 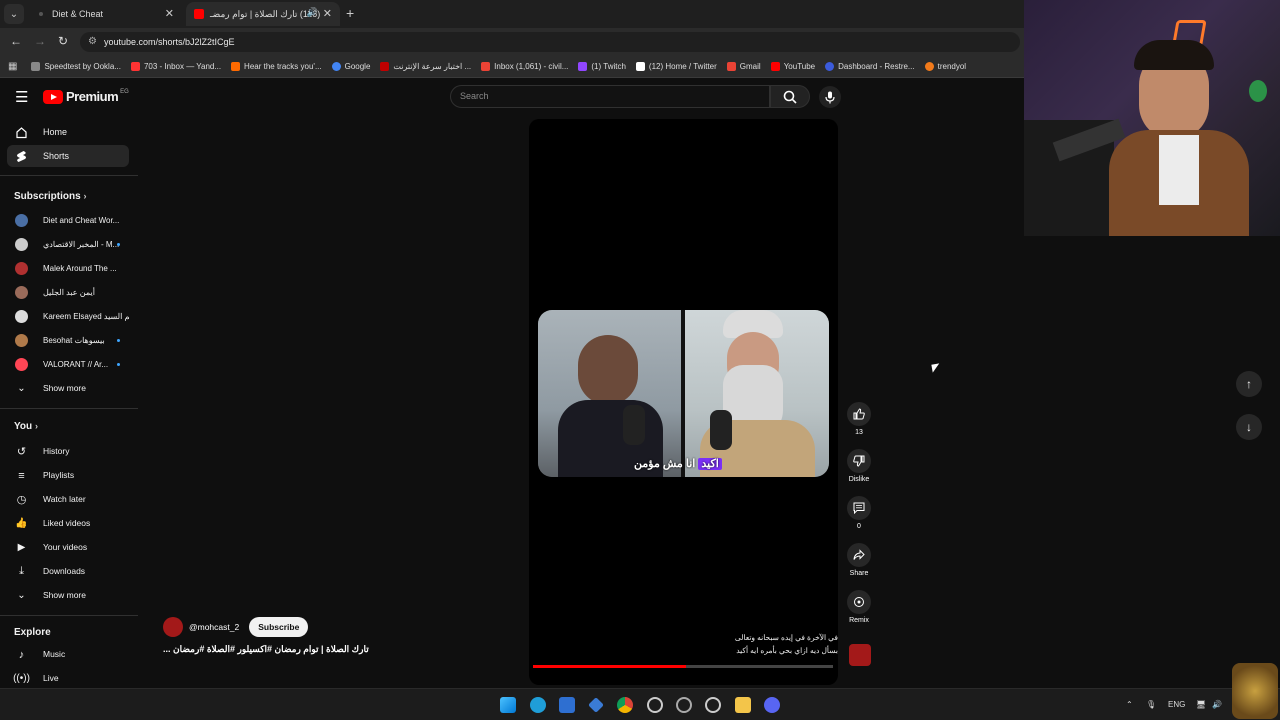 I want to click on mic-icon, so click(x=830, y=97).